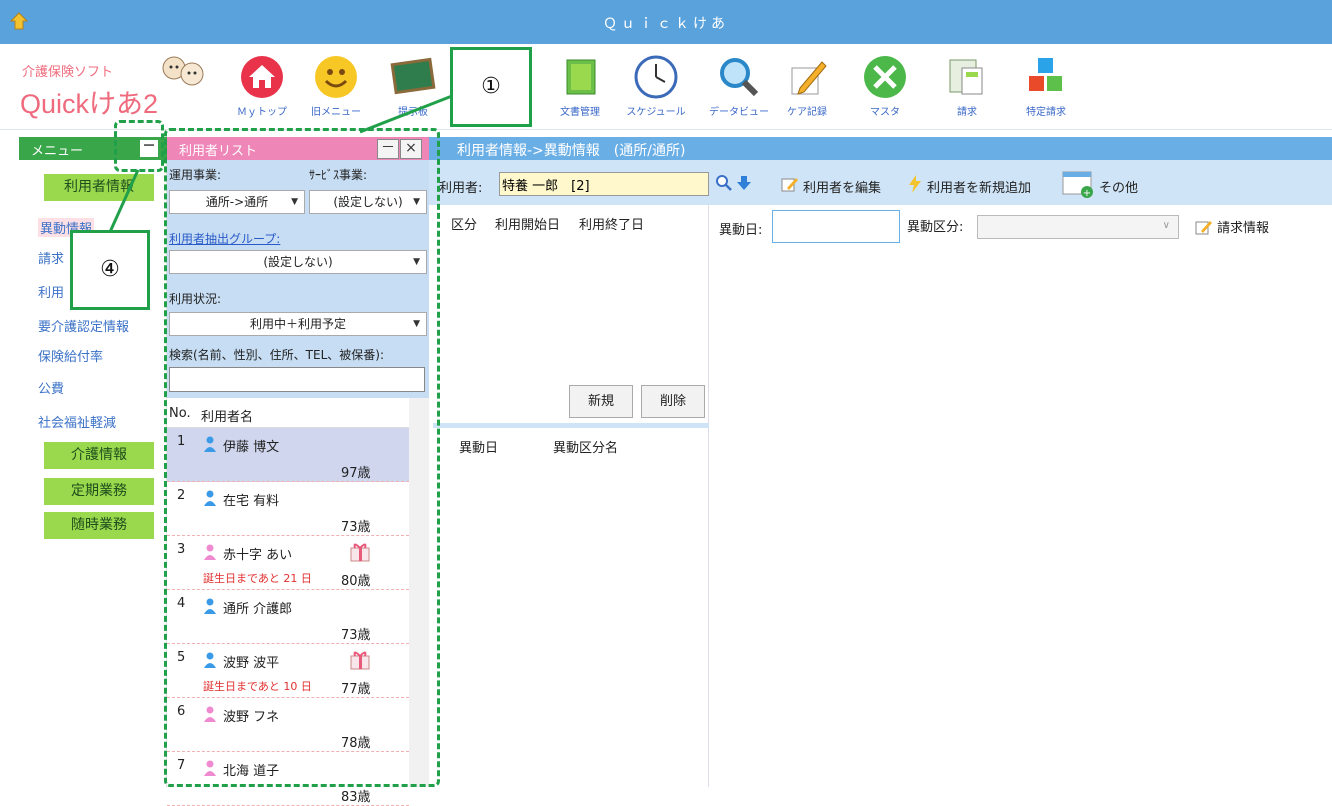 The image size is (1332, 806). Describe the element at coordinates (70, 355) in the screenshot. I see `menu-link-benefit-rate: 保険給付率` at that location.